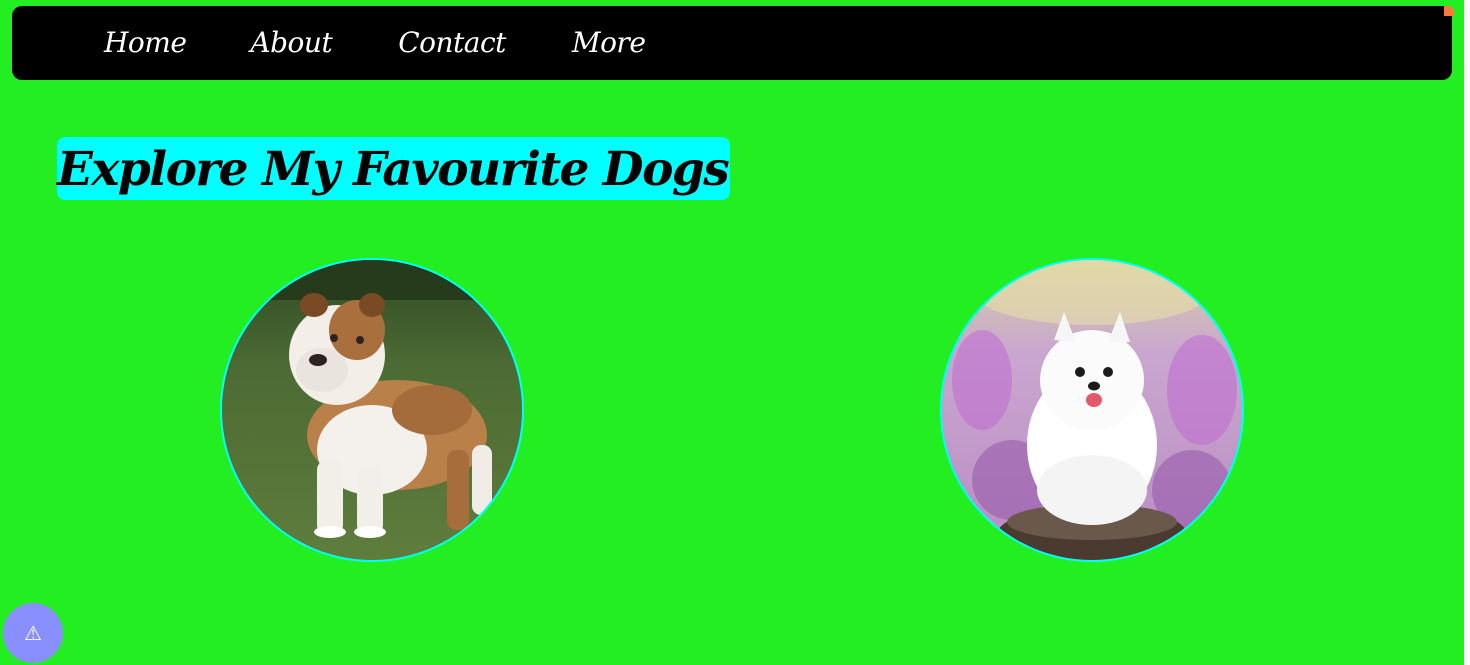 This screenshot has width=1470, height=665. I want to click on bulldog-image, so click(372, 410).